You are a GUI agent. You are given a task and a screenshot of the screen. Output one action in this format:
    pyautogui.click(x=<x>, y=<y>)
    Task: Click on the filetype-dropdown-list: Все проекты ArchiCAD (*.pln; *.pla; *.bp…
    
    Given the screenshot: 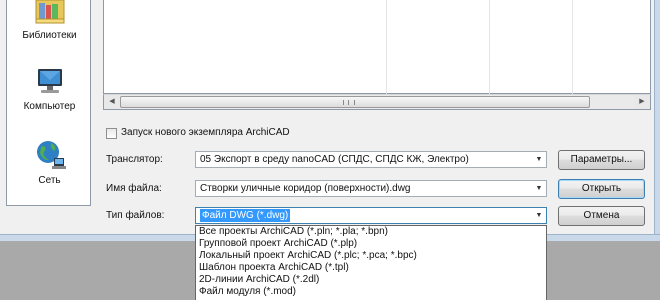 What is the action you would take?
    pyautogui.click(x=371, y=262)
    